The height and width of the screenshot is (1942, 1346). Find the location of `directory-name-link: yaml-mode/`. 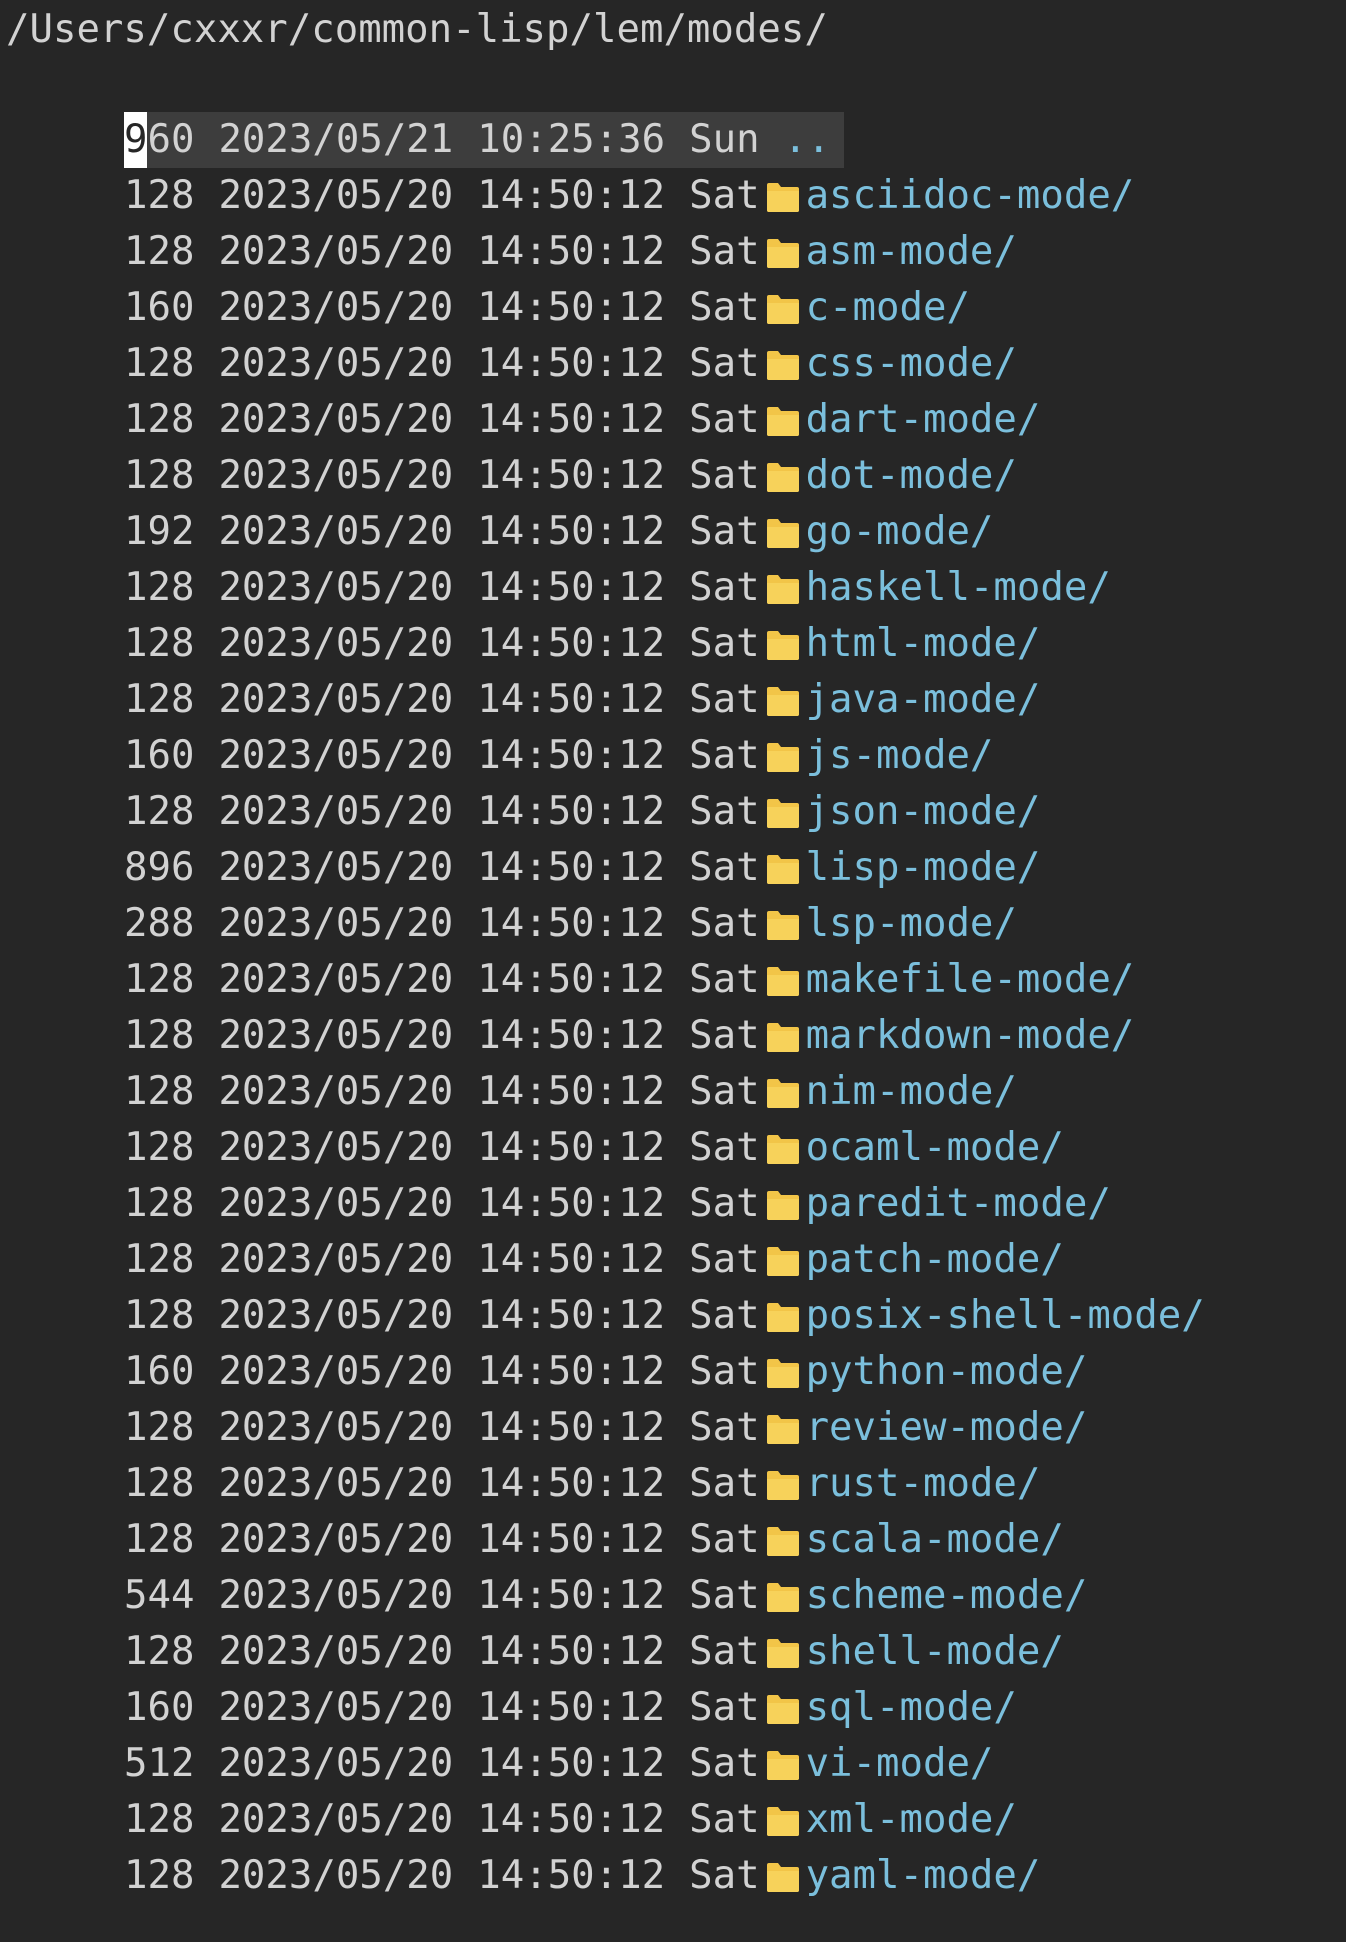

directory-name-link: yaml-mode/ is located at coordinates (923, 1876).